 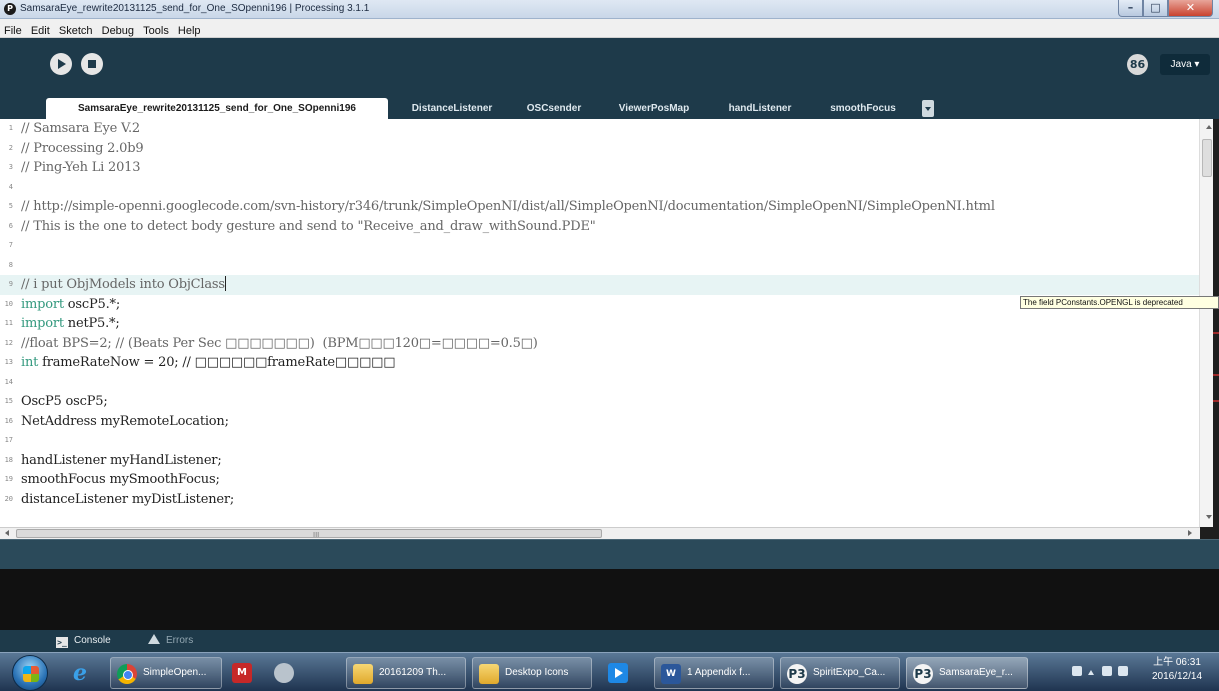 I want to click on code-text: // i put ObjModels into ObjClass, so click(x=123, y=285).